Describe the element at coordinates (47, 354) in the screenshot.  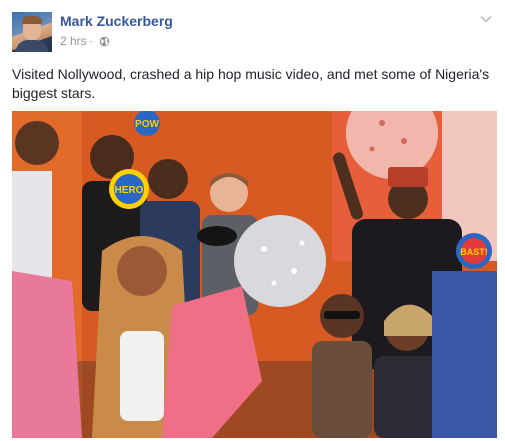
I see `pink-pompom-left` at that location.